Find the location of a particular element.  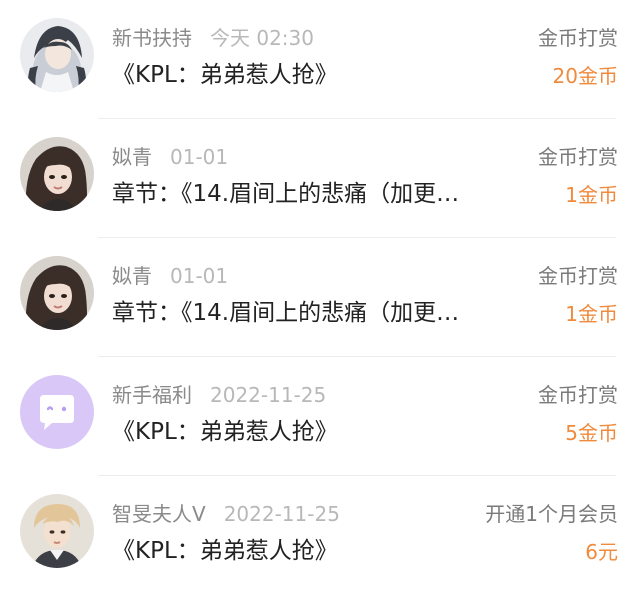

record-meta: 新书扶持 今天 02:30 is located at coordinates (213, 38).